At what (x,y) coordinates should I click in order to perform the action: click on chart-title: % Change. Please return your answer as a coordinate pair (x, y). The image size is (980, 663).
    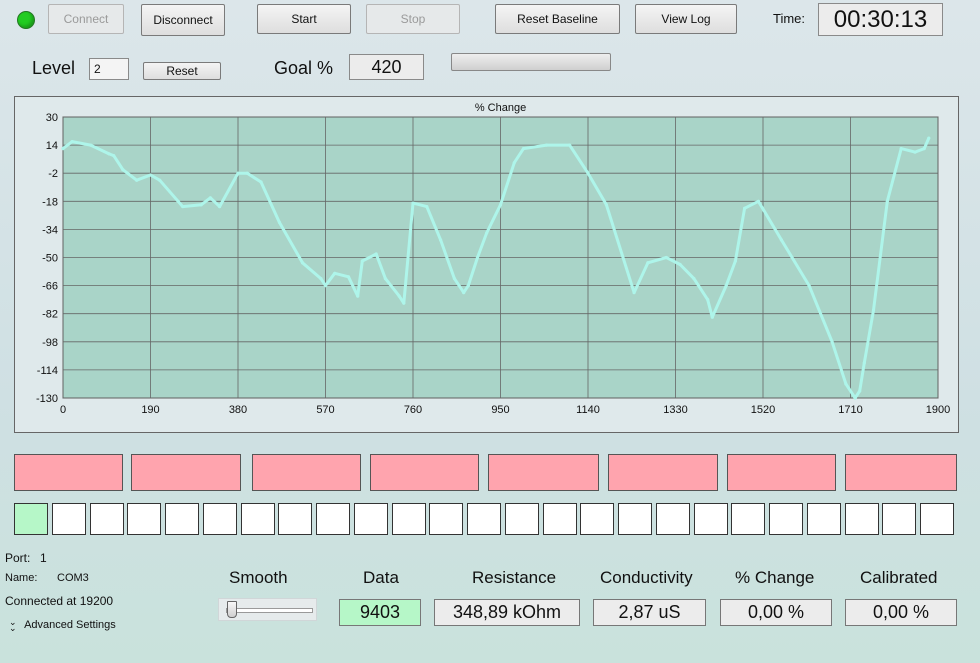
    Looking at the image, I should click on (500, 108).